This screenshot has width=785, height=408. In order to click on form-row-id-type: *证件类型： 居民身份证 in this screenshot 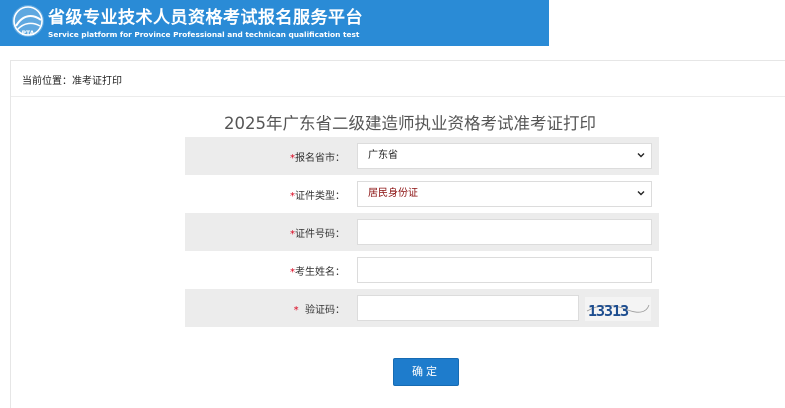, I will do `click(422, 194)`.